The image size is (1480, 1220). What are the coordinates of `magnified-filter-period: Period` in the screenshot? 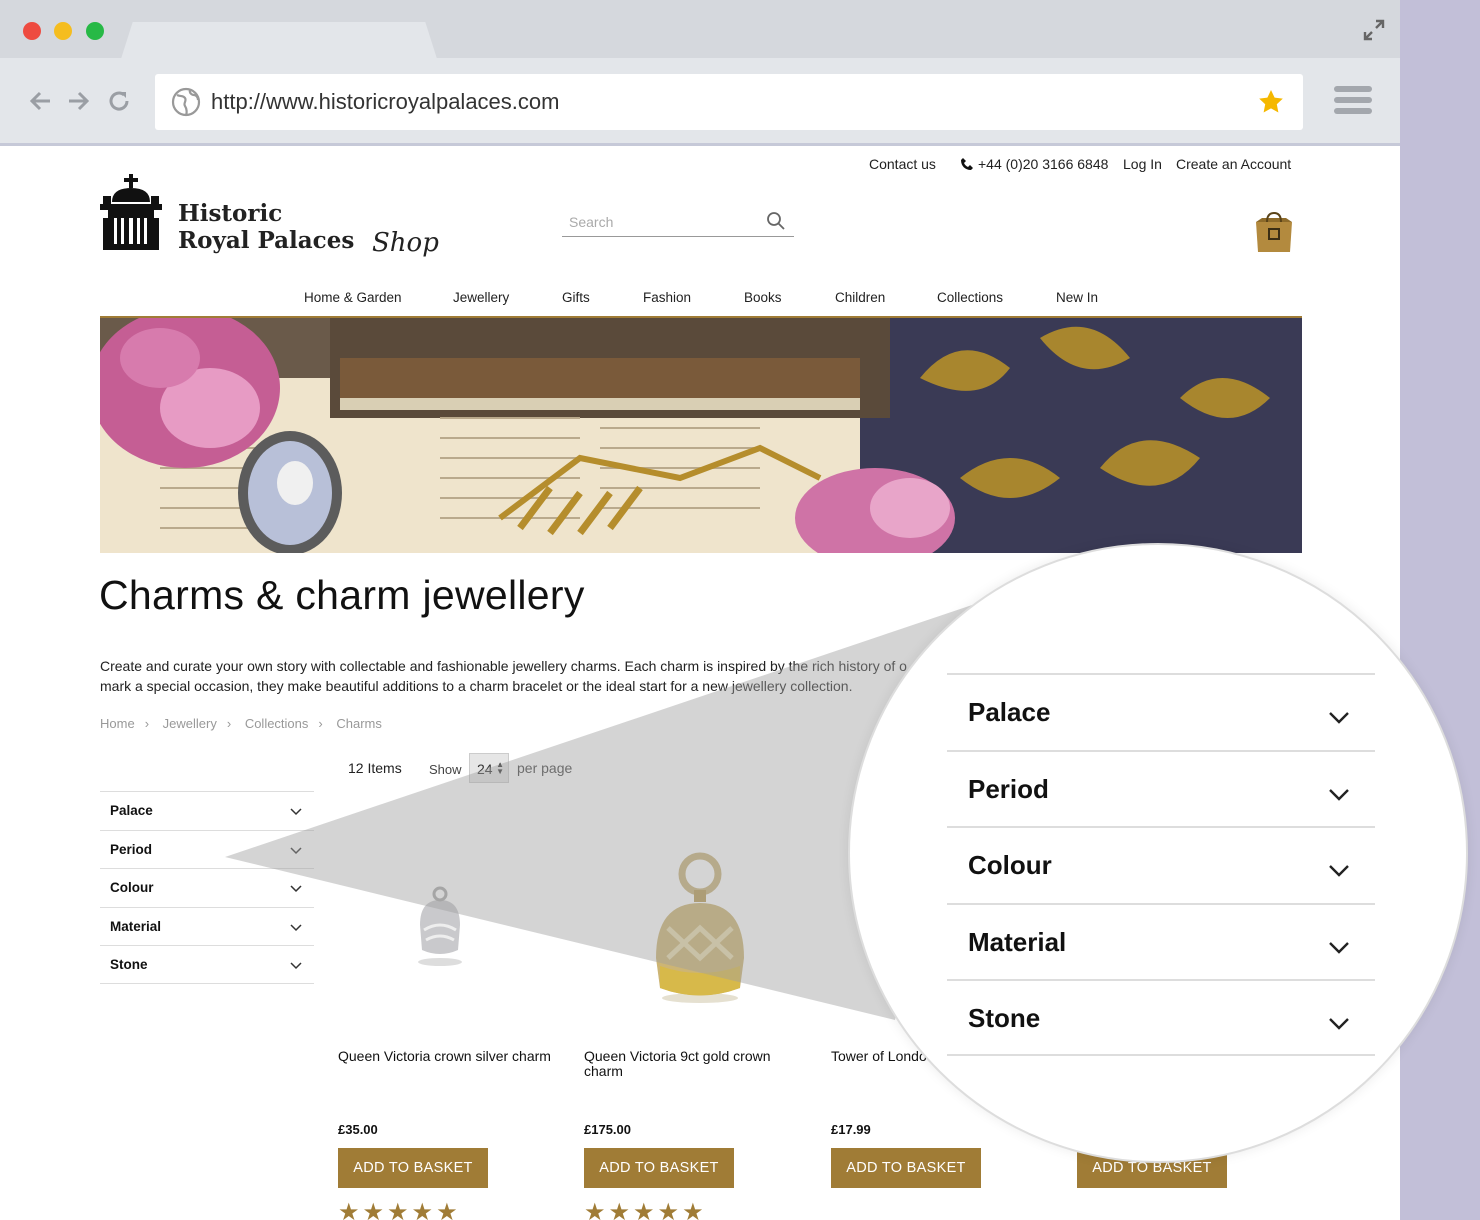 It's located at (1161, 788).